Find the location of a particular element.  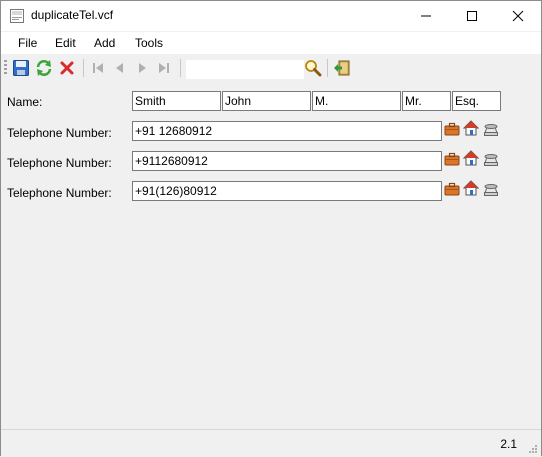

next-record-icon is located at coordinates (142, 68).